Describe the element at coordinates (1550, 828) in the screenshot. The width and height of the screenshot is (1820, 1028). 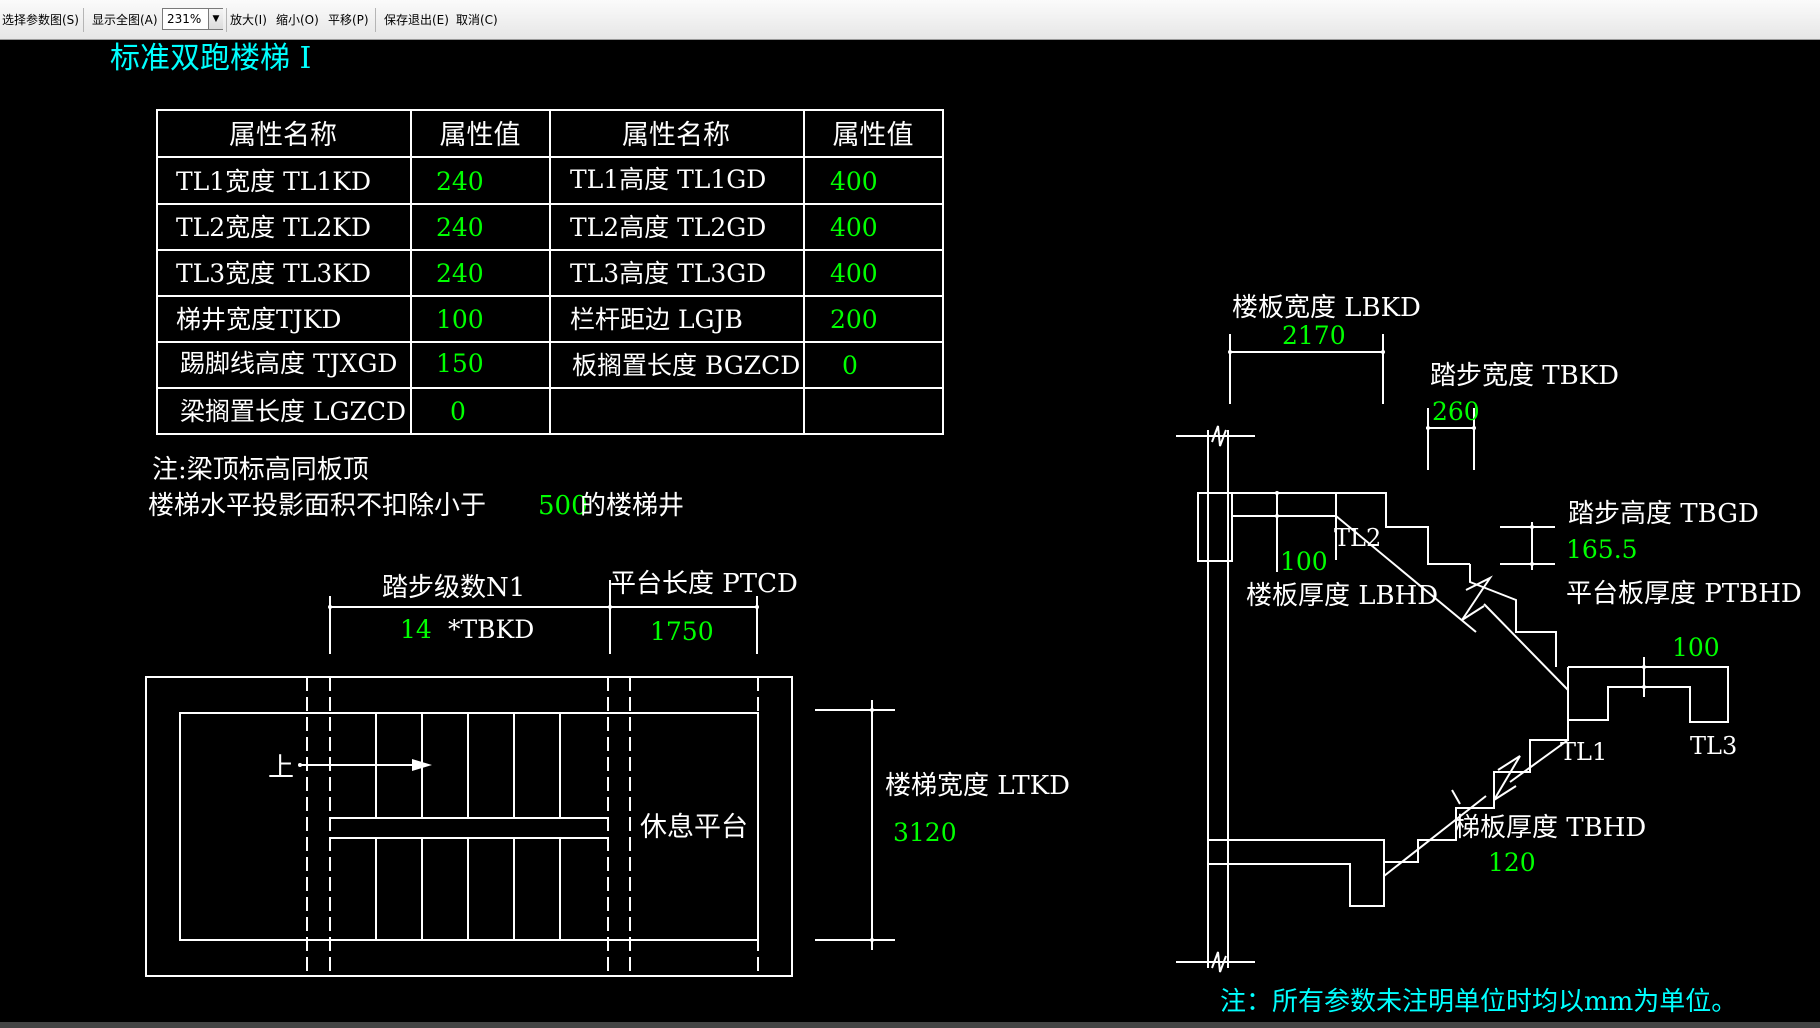
I see `flight-thickness-label: 梯板厚度 TBHD` at that location.